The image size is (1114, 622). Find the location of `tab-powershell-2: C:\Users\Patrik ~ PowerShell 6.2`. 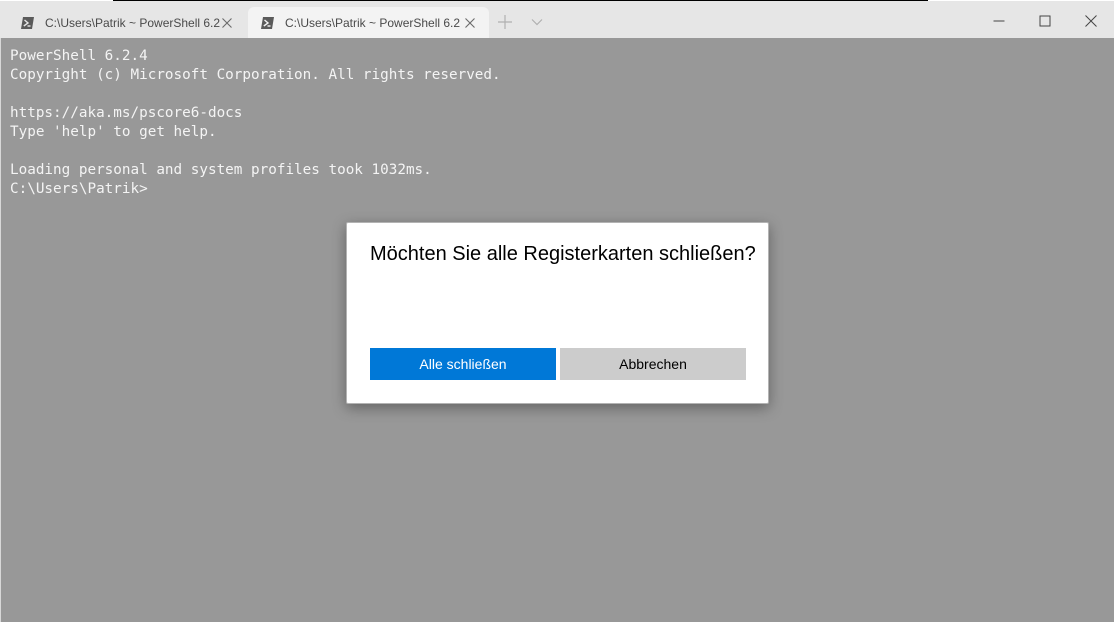

tab-powershell-2: C:\Users\Patrik ~ PowerShell 6.2 is located at coordinates (368, 22).